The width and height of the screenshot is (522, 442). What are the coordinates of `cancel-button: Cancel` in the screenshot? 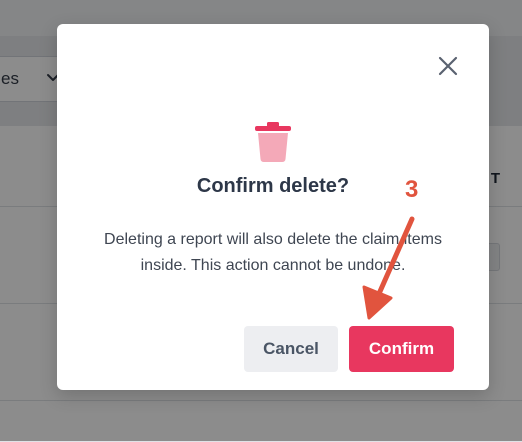 It's located at (291, 349).